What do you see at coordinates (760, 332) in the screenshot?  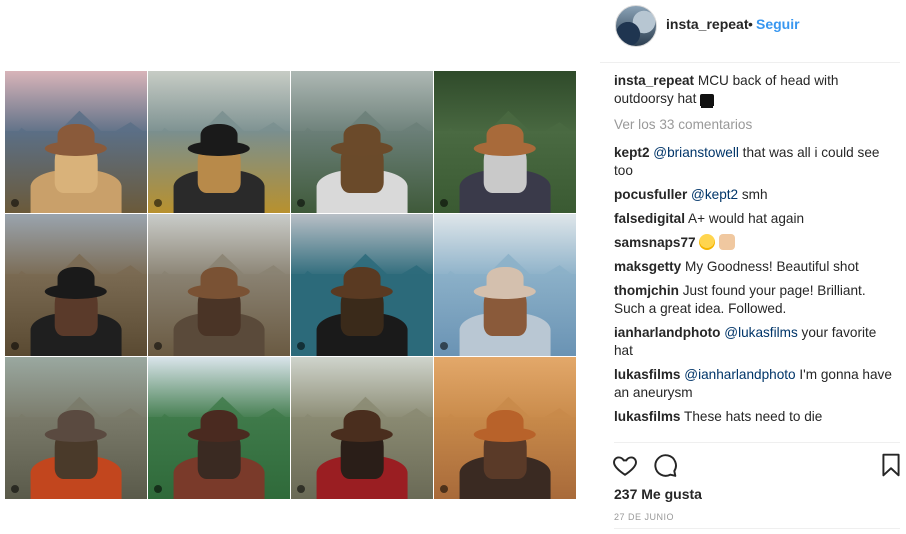 I see `comment-mention: @lukasfilms` at bounding box center [760, 332].